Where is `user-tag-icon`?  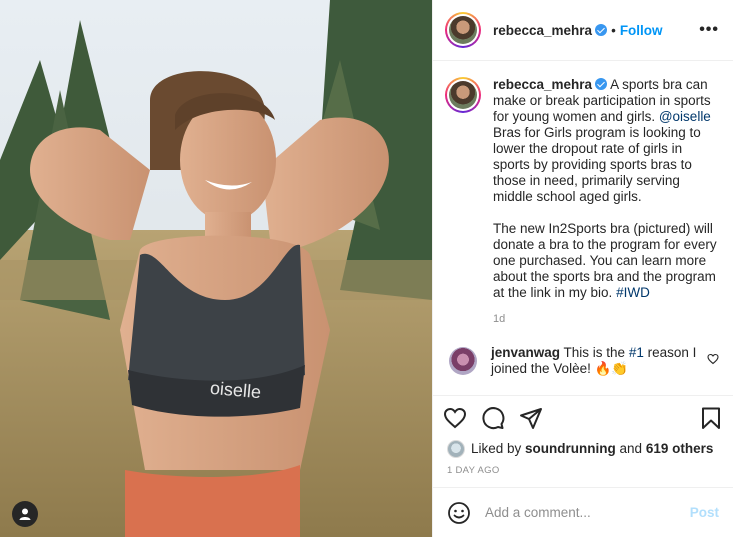
user-tag-icon is located at coordinates (25, 514).